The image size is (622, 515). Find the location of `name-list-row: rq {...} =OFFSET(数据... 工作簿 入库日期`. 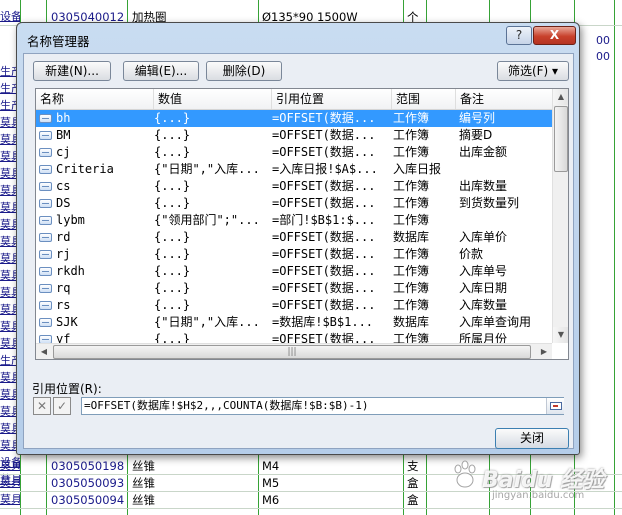

name-list-row: rq {...} =OFFSET(数据... 工作簿 入库日期 is located at coordinates (294, 288).